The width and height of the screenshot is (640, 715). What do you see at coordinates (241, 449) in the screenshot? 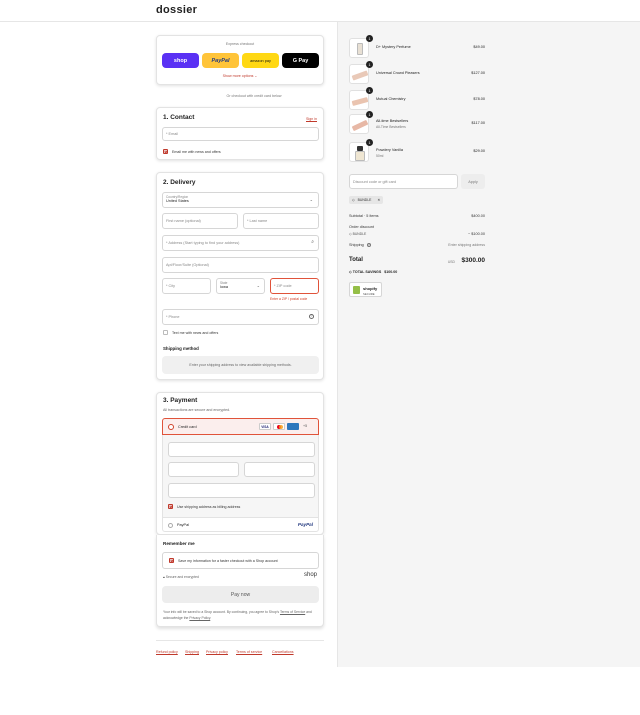
I see `card-number-field` at bounding box center [241, 449].